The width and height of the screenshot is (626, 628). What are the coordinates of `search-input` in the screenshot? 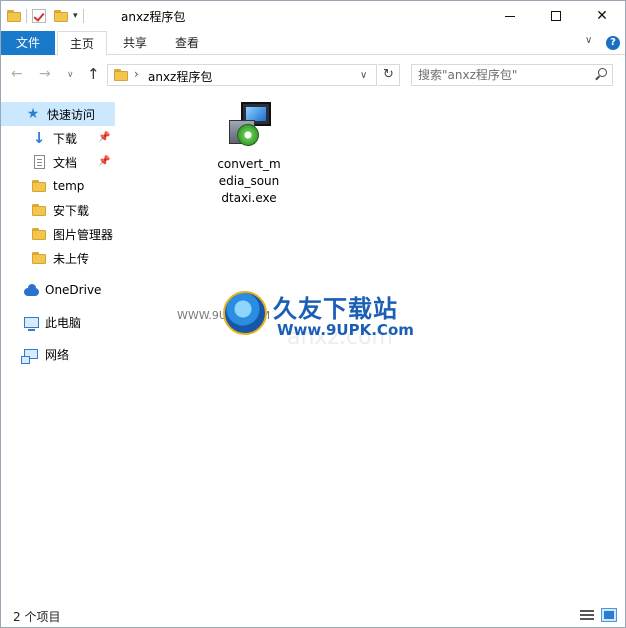 It's located at (503, 75).